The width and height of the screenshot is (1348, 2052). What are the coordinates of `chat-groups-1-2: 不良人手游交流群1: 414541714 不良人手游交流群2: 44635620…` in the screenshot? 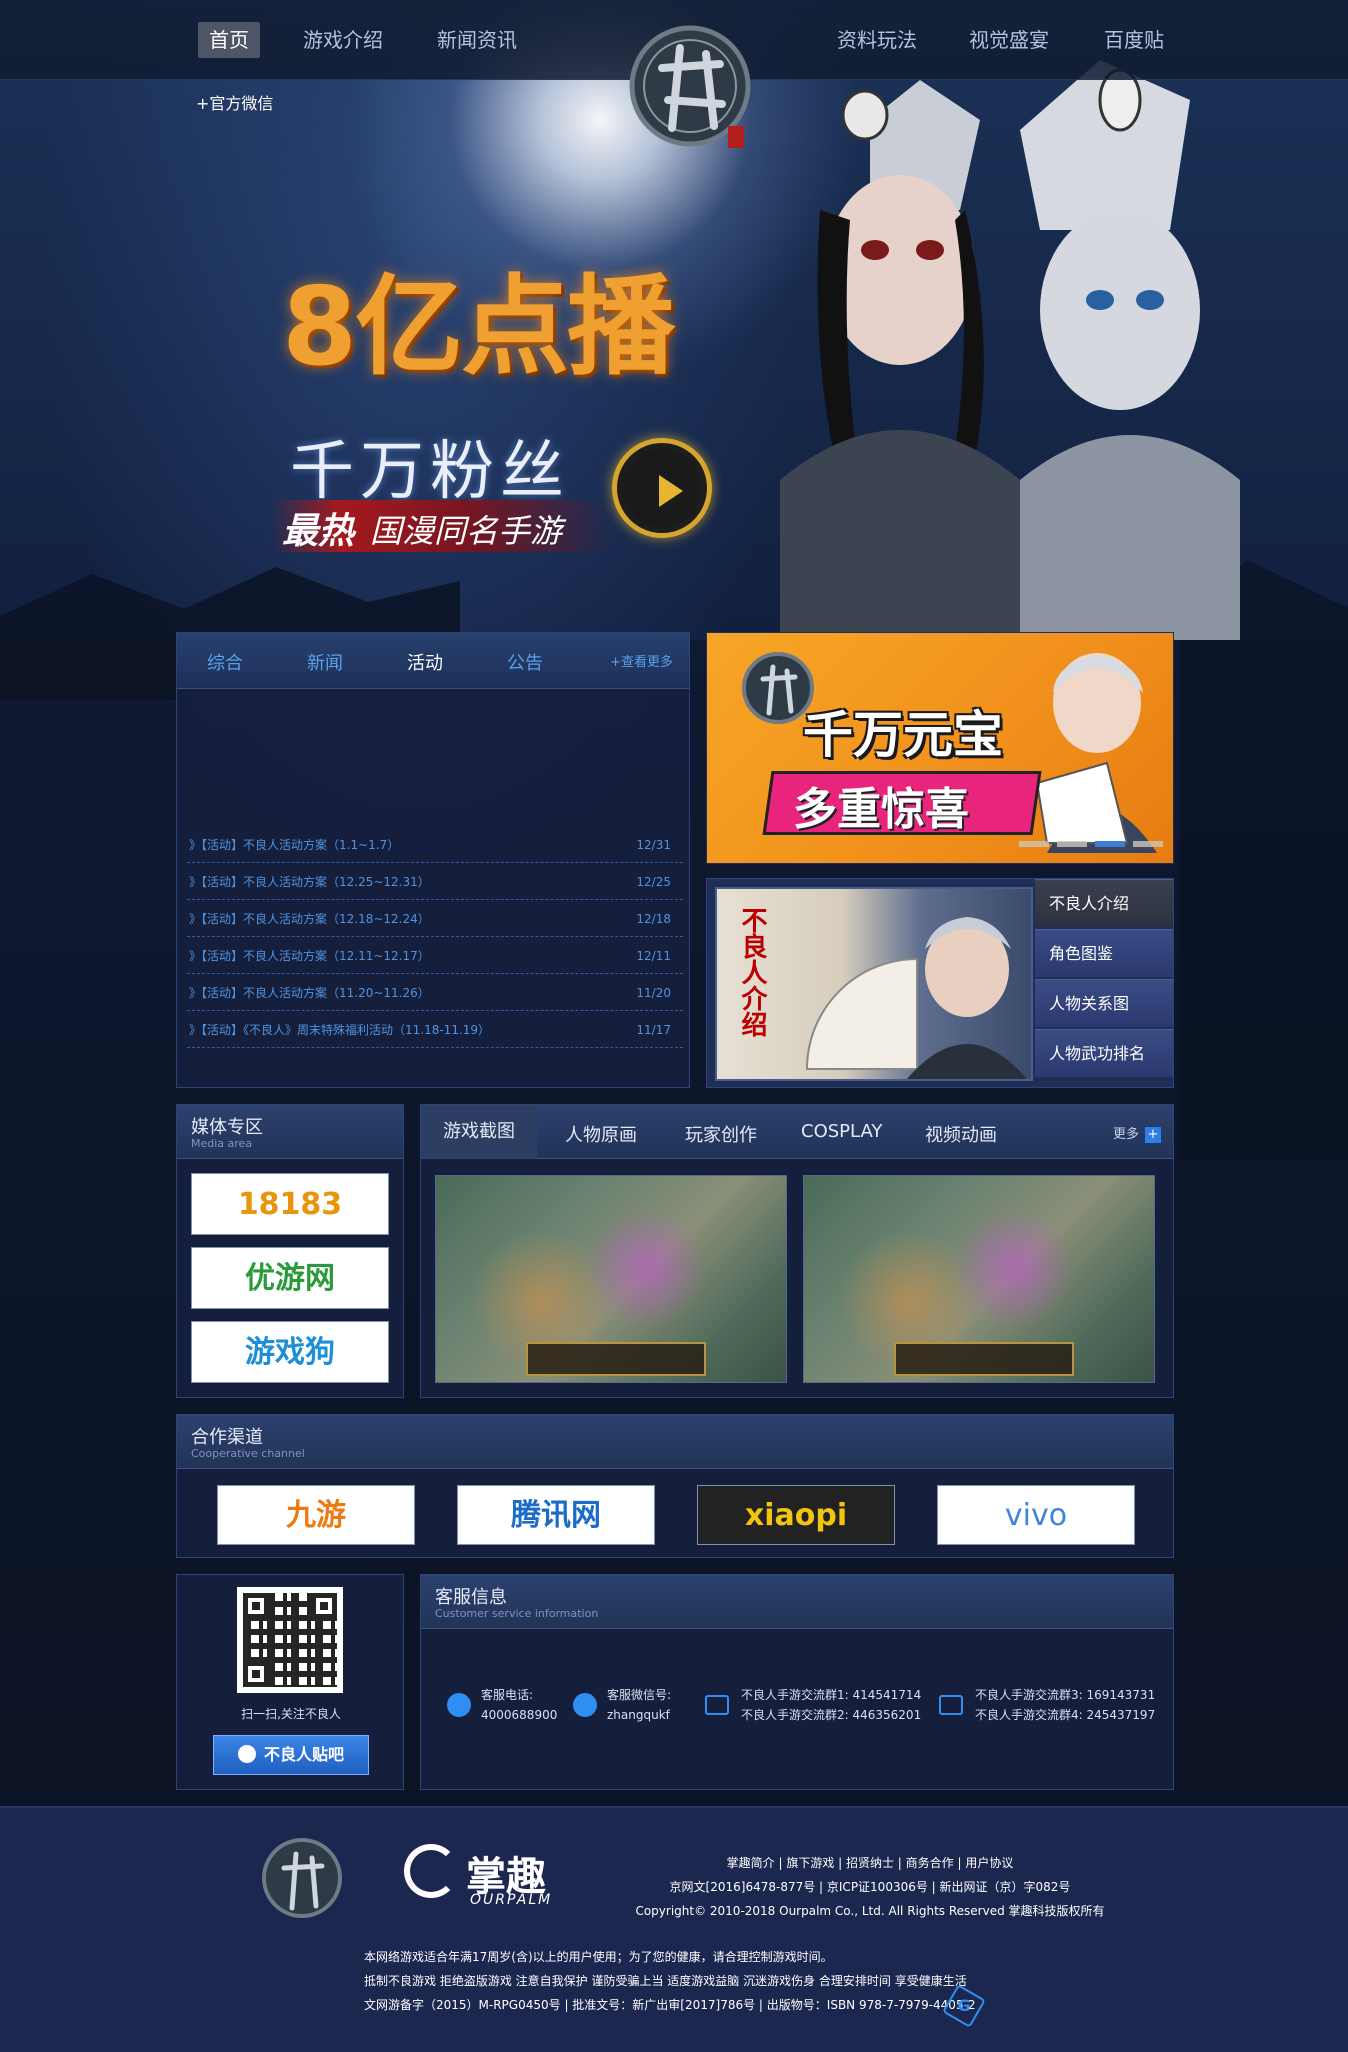 It's located at (831, 1705).